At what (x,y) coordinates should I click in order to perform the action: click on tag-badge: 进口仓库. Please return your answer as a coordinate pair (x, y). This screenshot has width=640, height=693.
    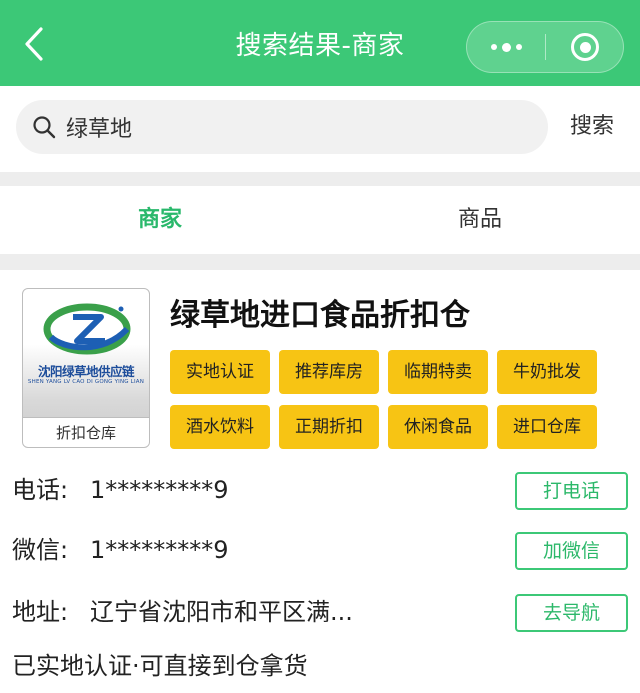
    Looking at the image, I should click on (547, 427).